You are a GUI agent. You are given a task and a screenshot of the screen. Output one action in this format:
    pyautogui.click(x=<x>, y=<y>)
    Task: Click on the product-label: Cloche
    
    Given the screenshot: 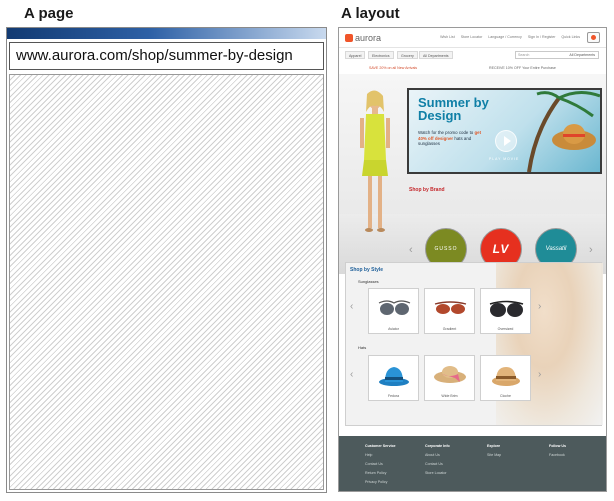 What is the action you would take?
    pyautogui.click(x=505, y=396)
    